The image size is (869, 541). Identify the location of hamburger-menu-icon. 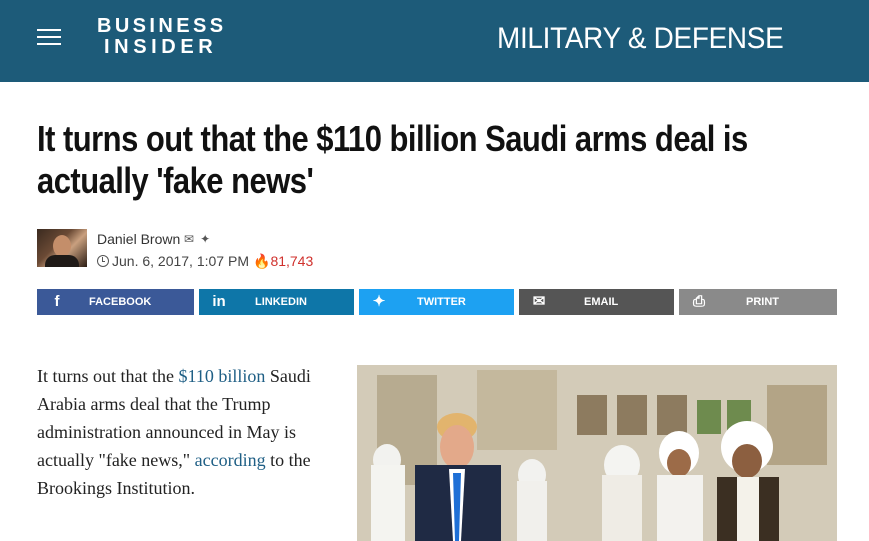
(49, 38).